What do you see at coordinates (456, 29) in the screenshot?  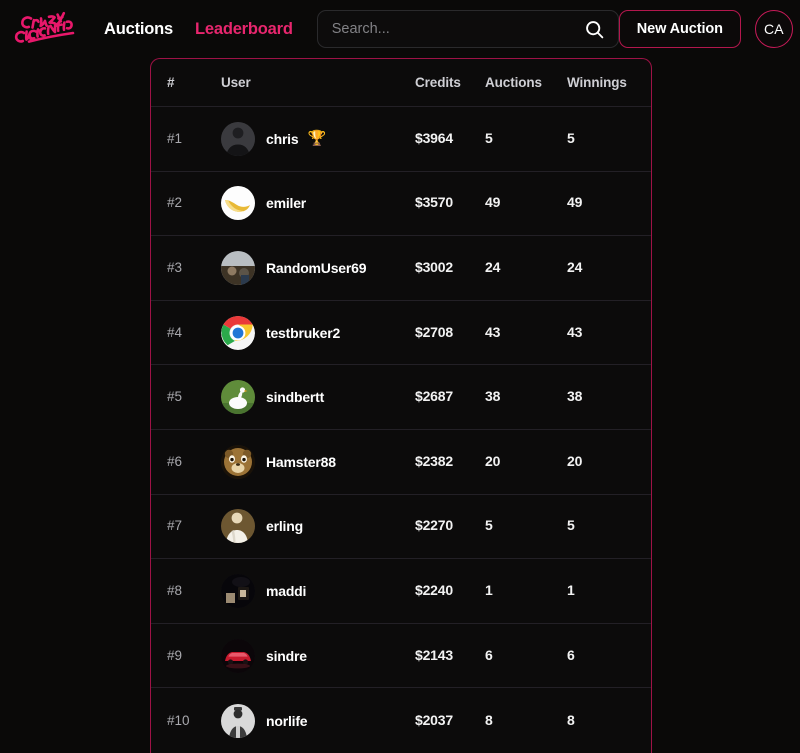 I see `search-input` at bounding box center [456, 29].